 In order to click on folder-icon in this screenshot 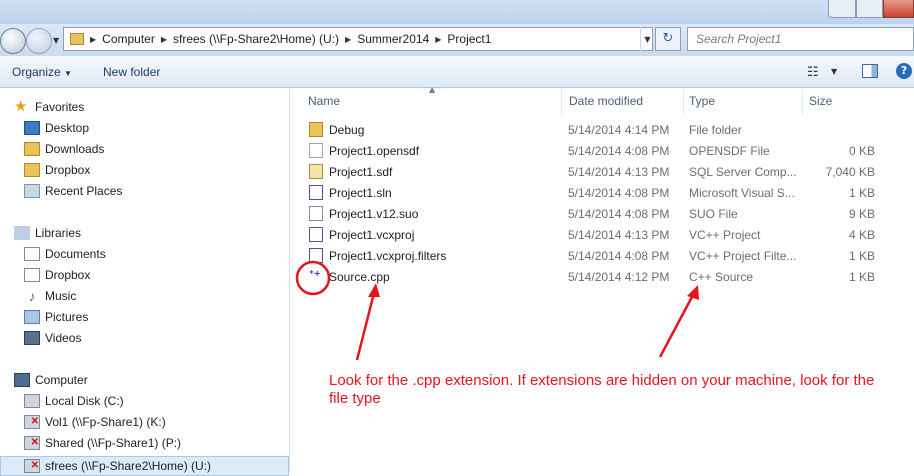, I will do `click(316, 129)`.